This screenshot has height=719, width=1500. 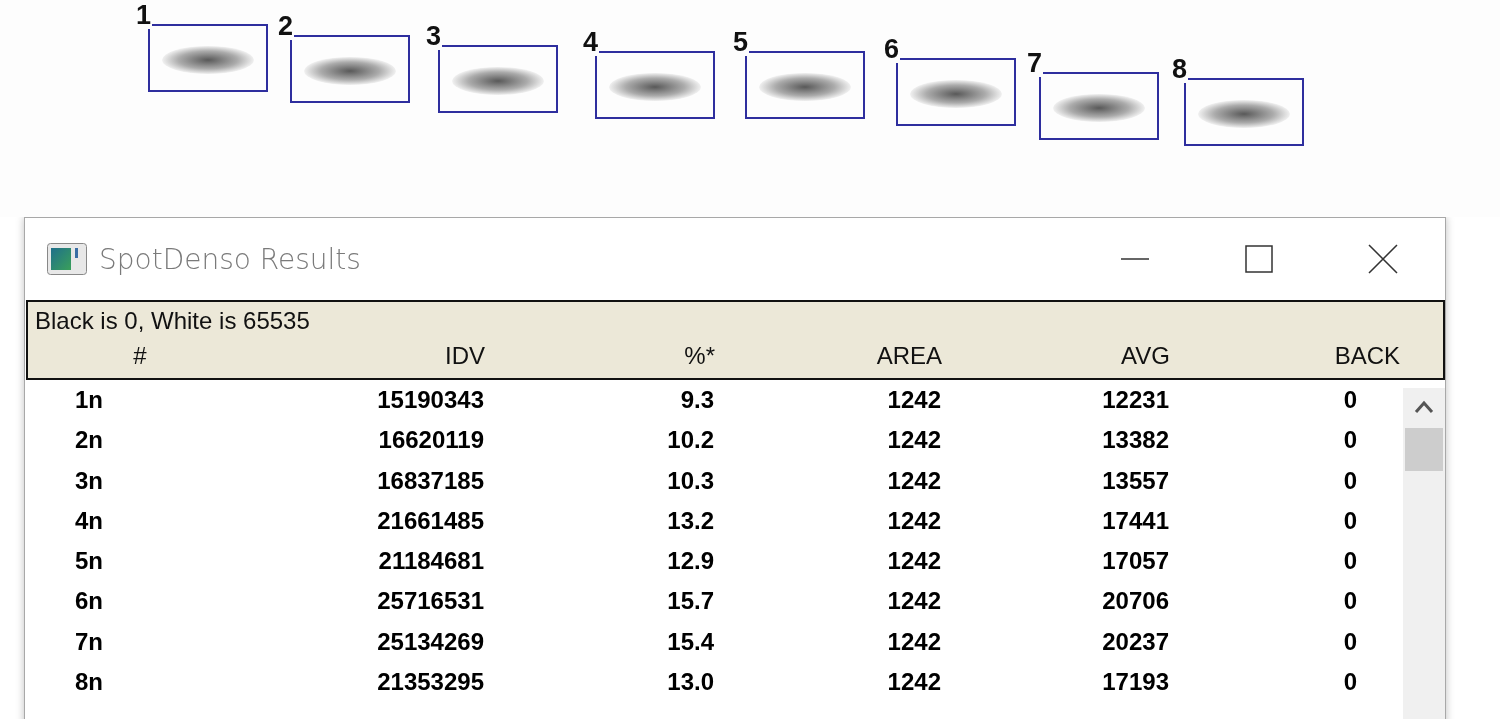 What do you see at coordinates (140, 356) in the screenshot?
I see `column-header: #` at bounding box center [140, 356].